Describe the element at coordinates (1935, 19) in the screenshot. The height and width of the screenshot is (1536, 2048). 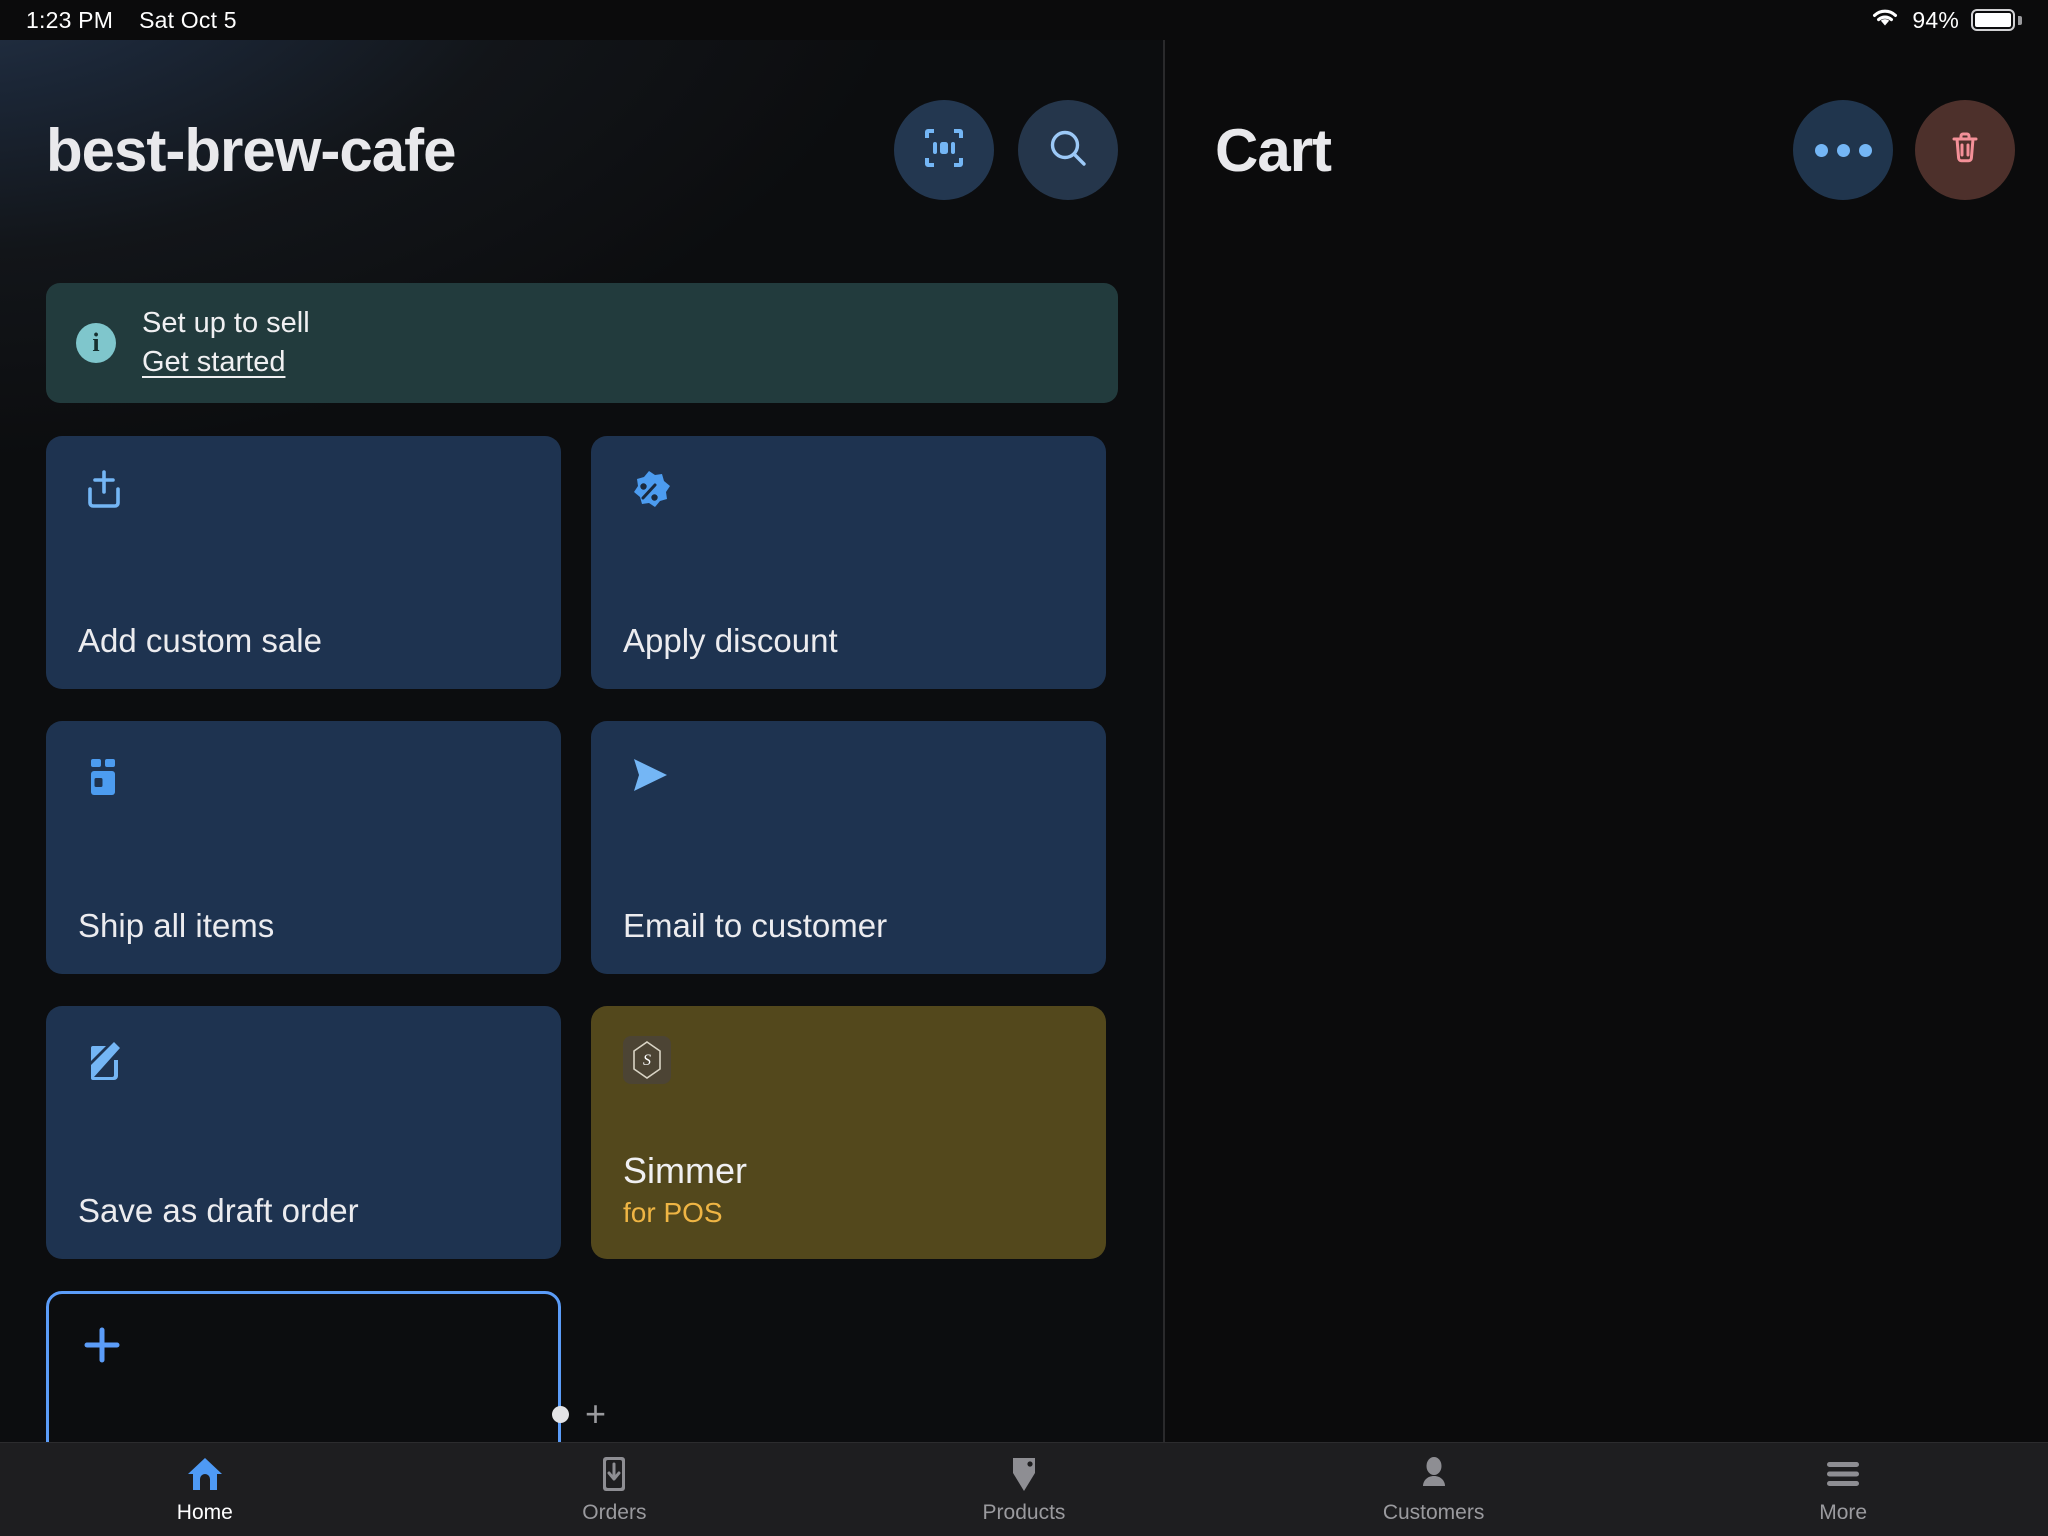
I see `battery-percent: 94%` at that location.